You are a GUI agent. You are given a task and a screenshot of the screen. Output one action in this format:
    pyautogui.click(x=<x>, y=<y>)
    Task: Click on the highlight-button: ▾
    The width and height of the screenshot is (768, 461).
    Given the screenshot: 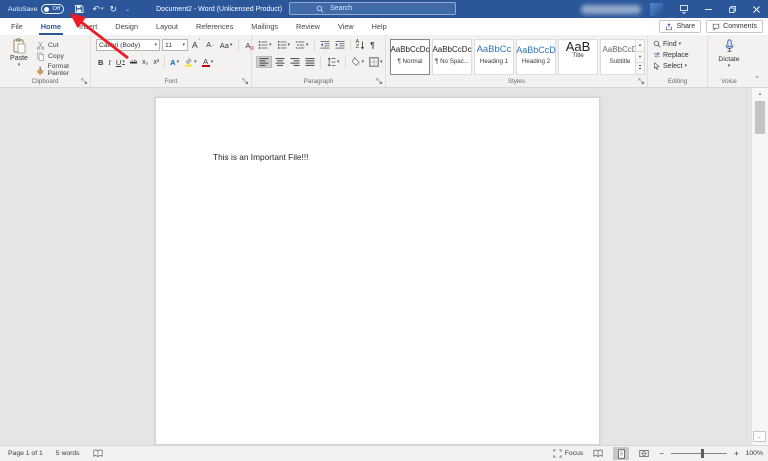 What is the action you would take?
    pyautogui.click(x=190, y=62)
    